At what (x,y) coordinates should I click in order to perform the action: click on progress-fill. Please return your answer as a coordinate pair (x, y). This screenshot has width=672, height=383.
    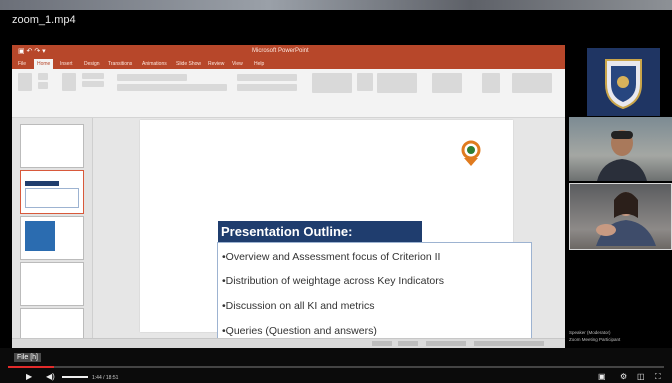
    Looking at the image, I should click on (31, 367).